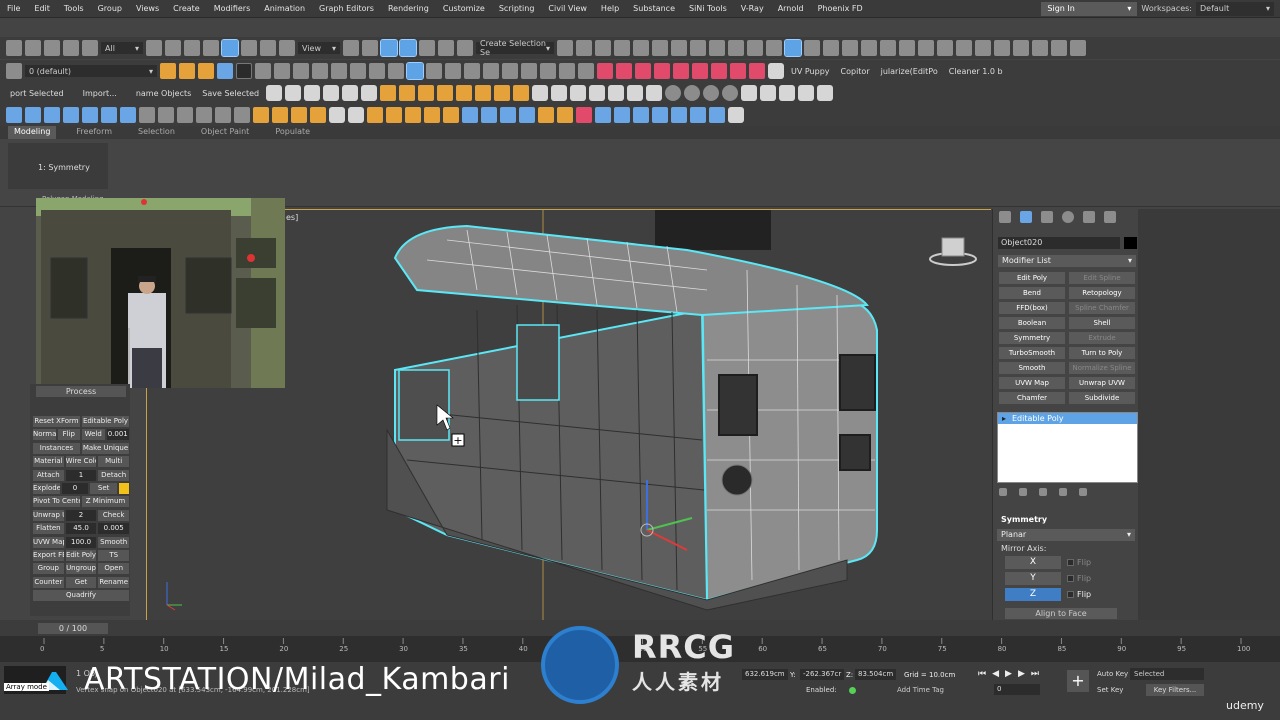 This screenshot has height=720, width=1280. What do you see at coordinates (850, 48) in the screenshot?
I see `vray-lister-icon` at bounding box center [850, 48].